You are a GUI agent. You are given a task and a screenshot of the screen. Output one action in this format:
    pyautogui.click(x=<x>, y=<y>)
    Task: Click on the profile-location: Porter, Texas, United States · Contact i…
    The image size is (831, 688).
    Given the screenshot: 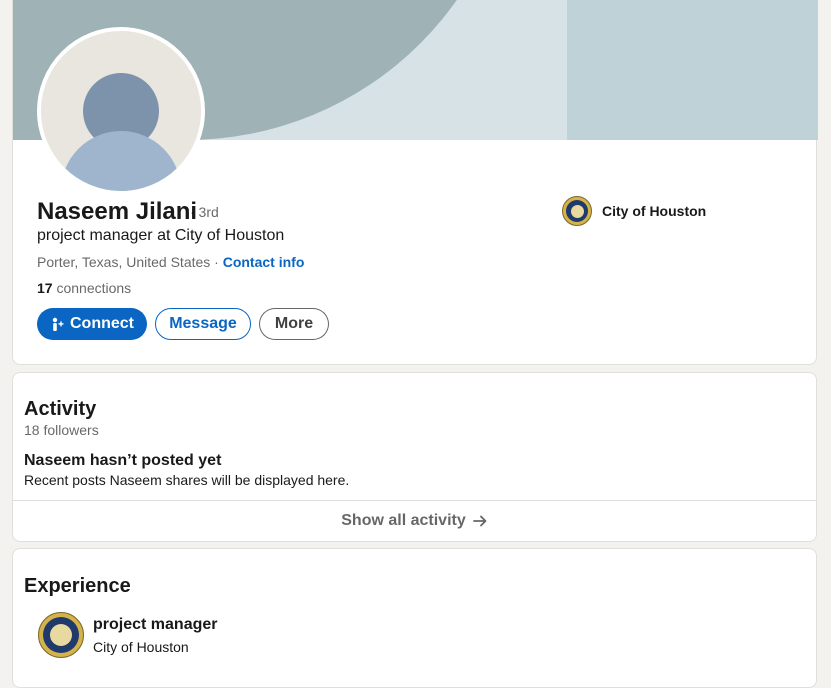 What is the action you would take?
    pyautogui.click(x=170, y=262)
    